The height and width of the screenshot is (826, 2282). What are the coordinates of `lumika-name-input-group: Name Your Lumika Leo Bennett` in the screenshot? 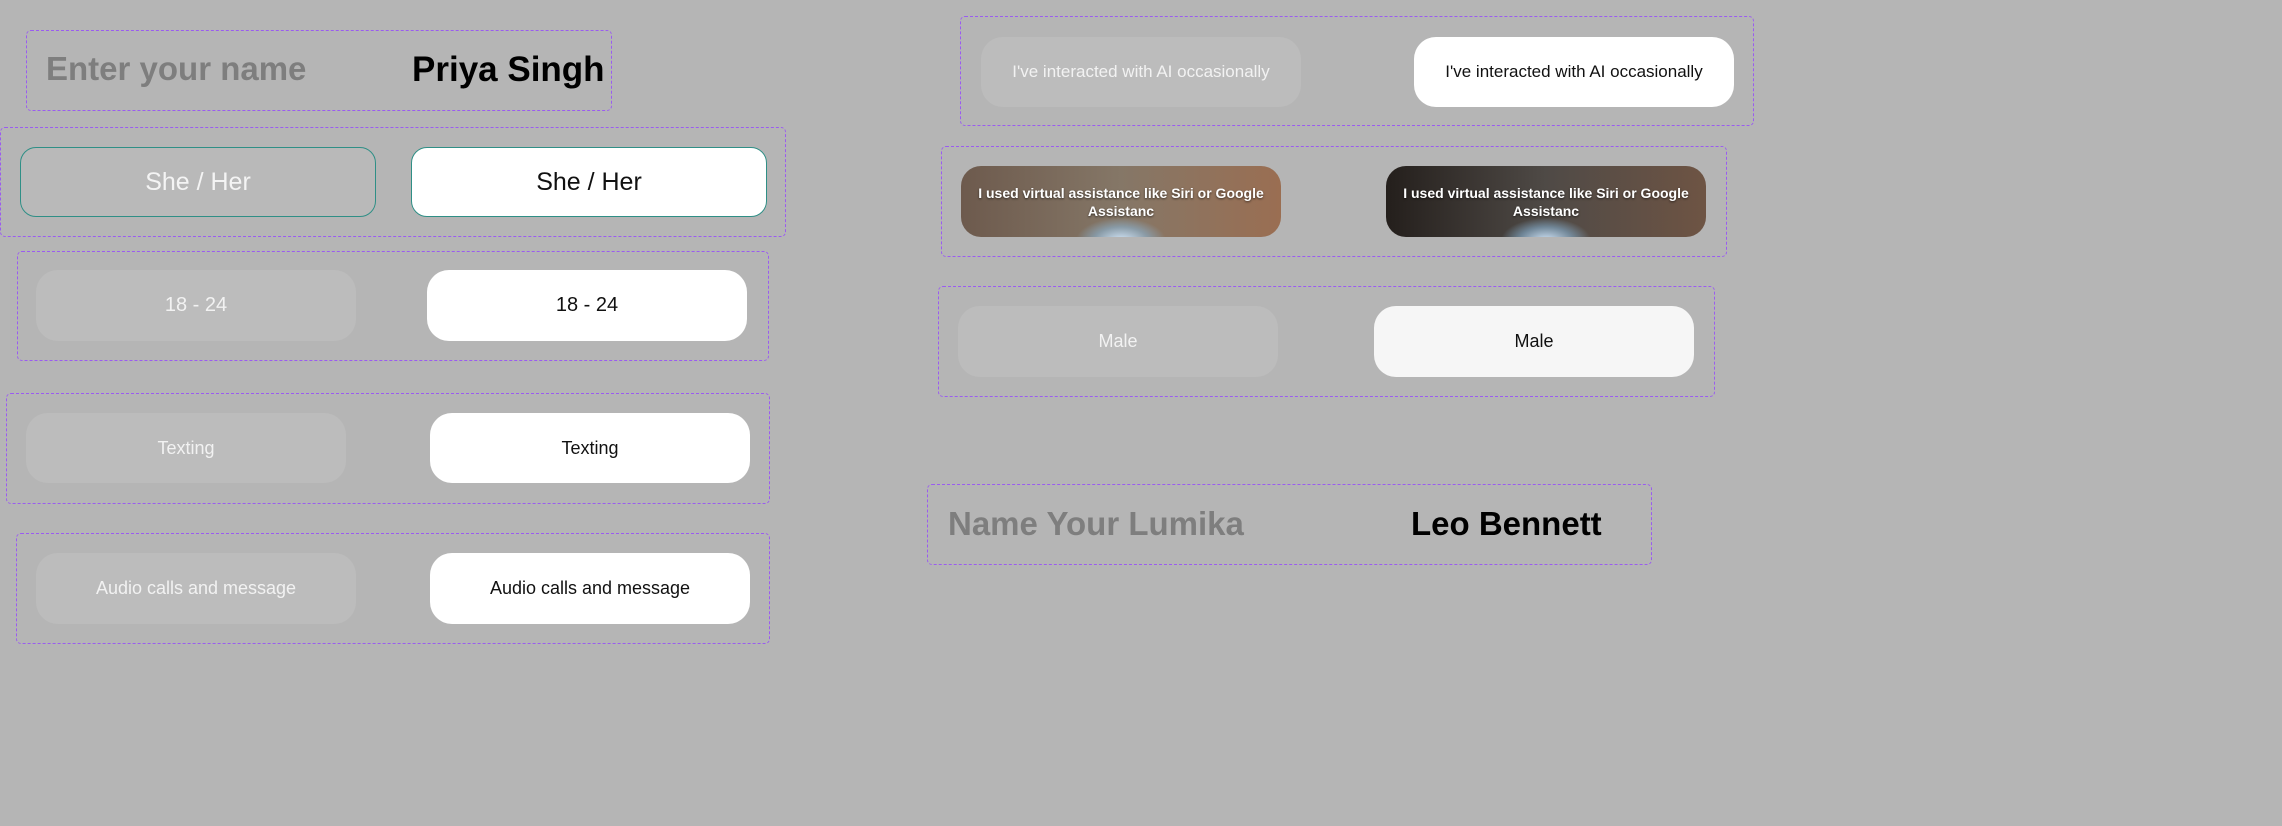 It's located at (1289, 524).